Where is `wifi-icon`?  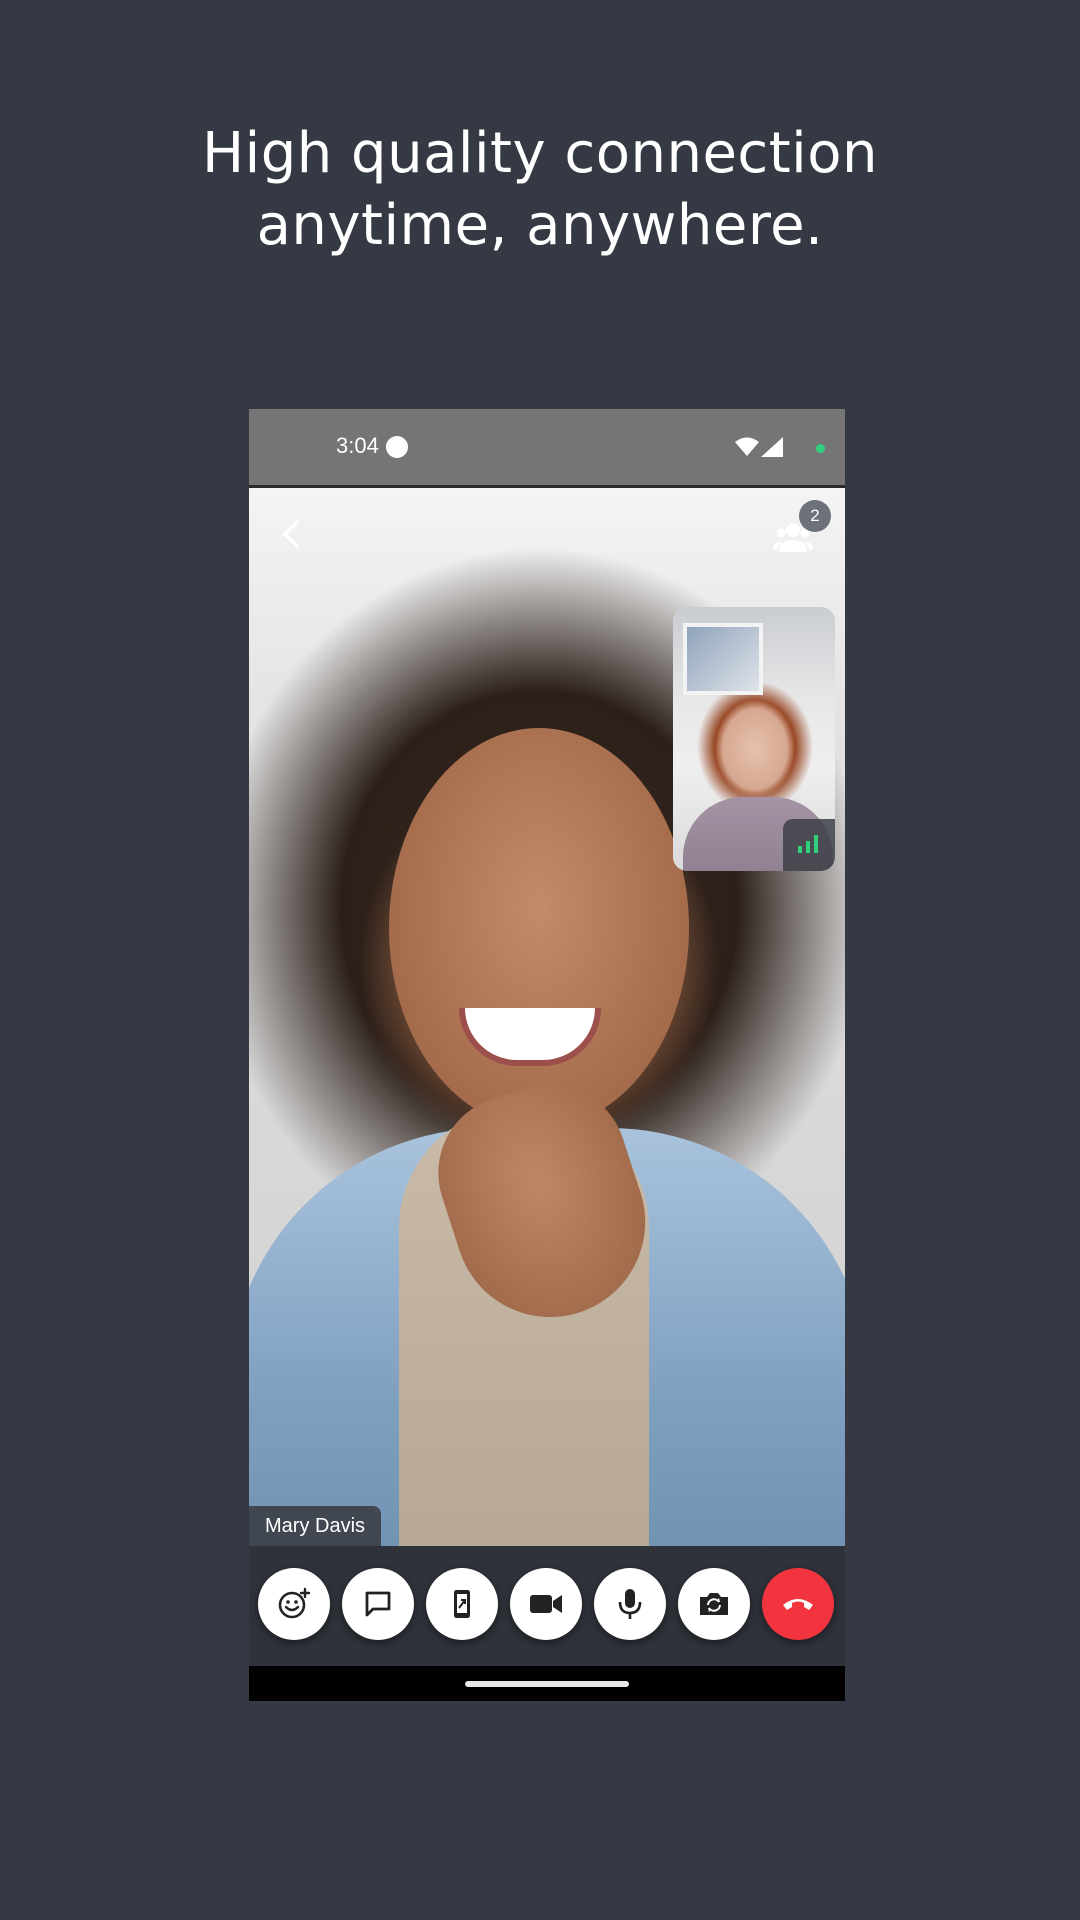
wifi-icon is located at coordinates (747, 446).